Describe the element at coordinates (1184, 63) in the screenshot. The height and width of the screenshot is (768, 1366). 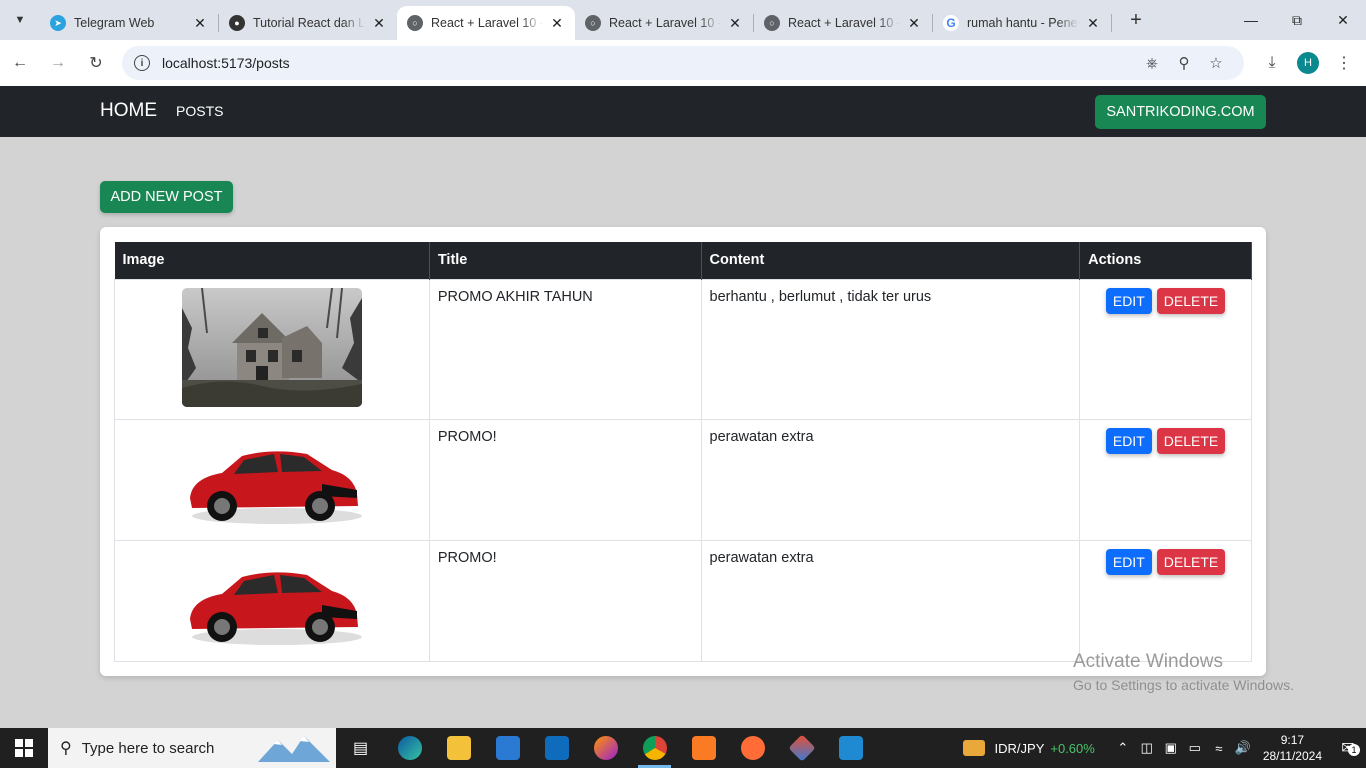
I see `zoom-icon: ⚲` at that location.